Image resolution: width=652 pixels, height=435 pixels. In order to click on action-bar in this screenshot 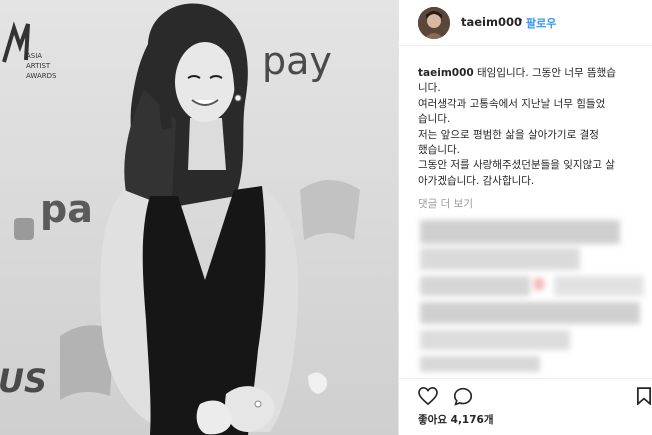, I will do `click(525, 395)`.